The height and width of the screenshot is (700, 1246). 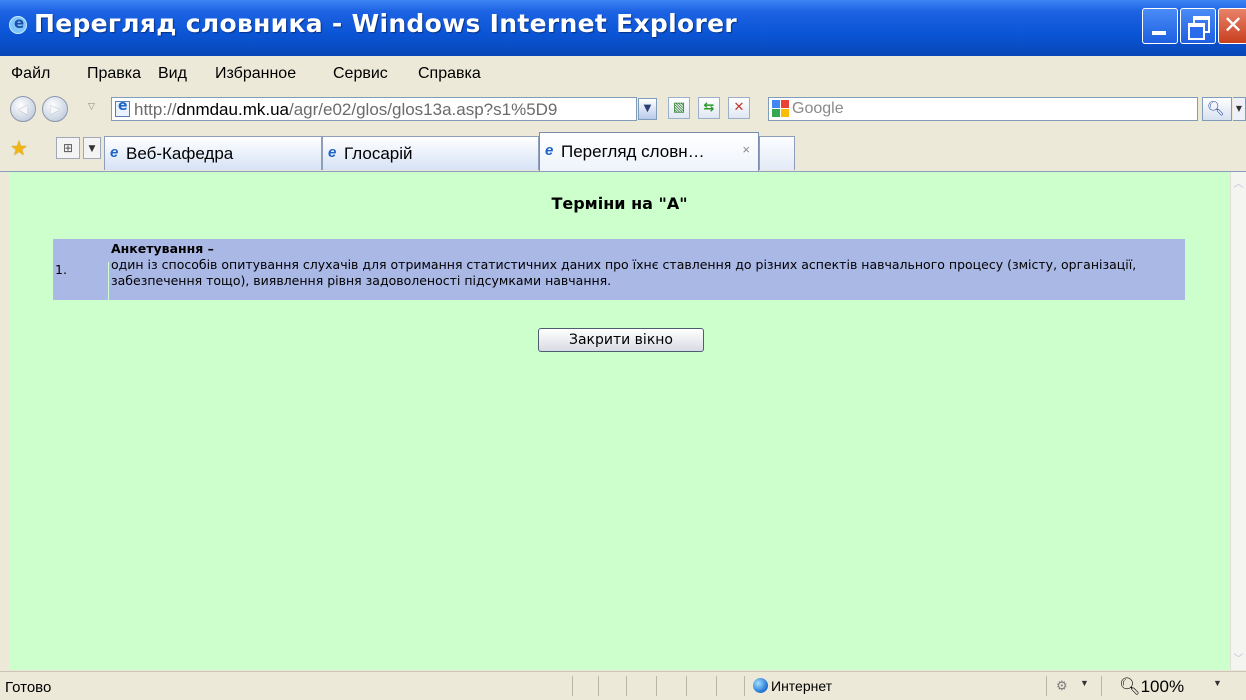 I want to click on scroll-up-icon: ︿, so click(x=1238, y=183).